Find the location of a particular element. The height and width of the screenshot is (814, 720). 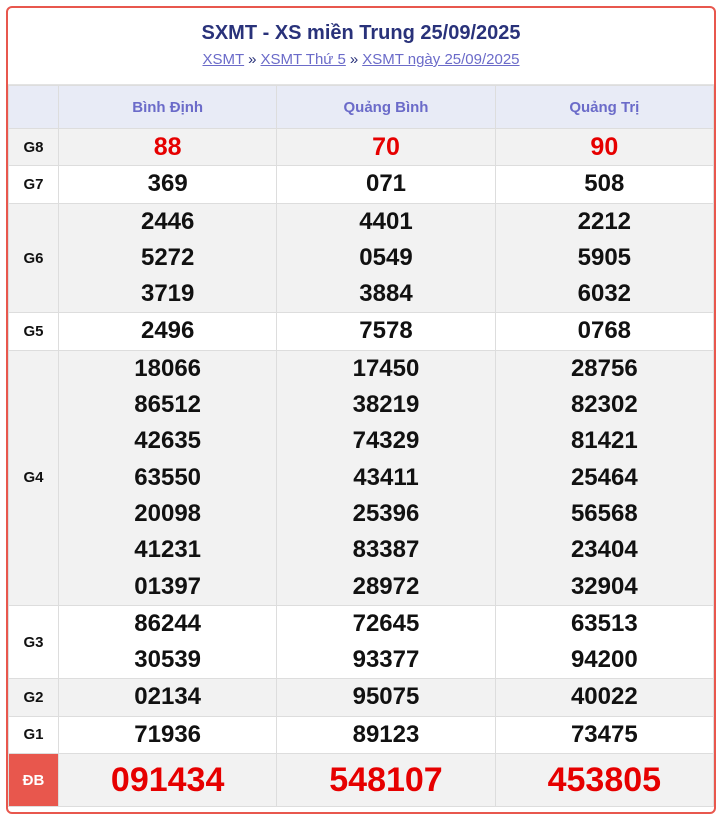

breadcrumb-link-date: XSMT ngày 25/09/2025 is located at coordinates (440, 59).